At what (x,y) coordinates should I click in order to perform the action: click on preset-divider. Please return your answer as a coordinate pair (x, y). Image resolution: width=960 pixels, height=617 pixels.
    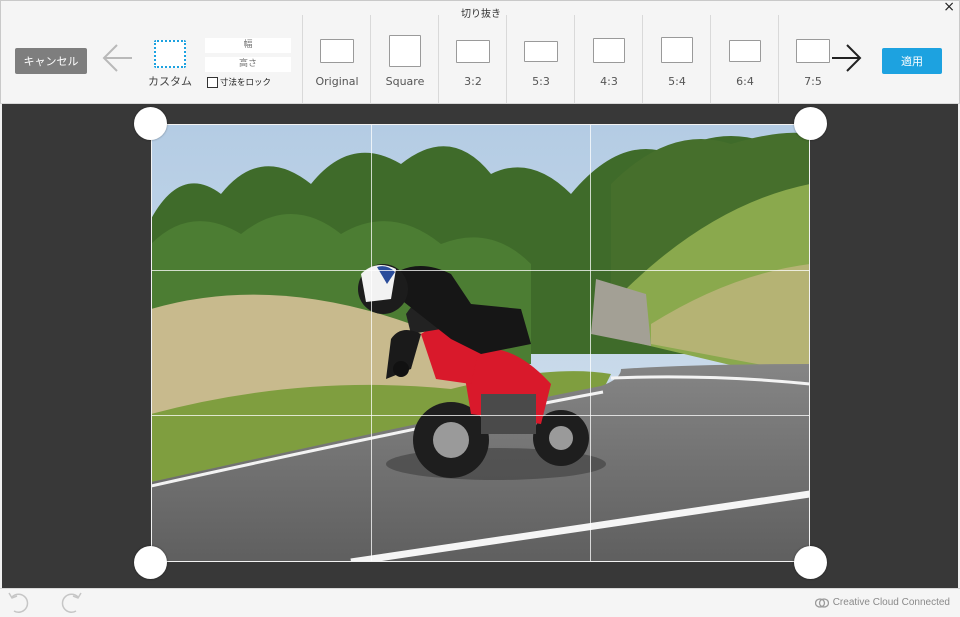
    Looking at the image, I should click on (778, 60).